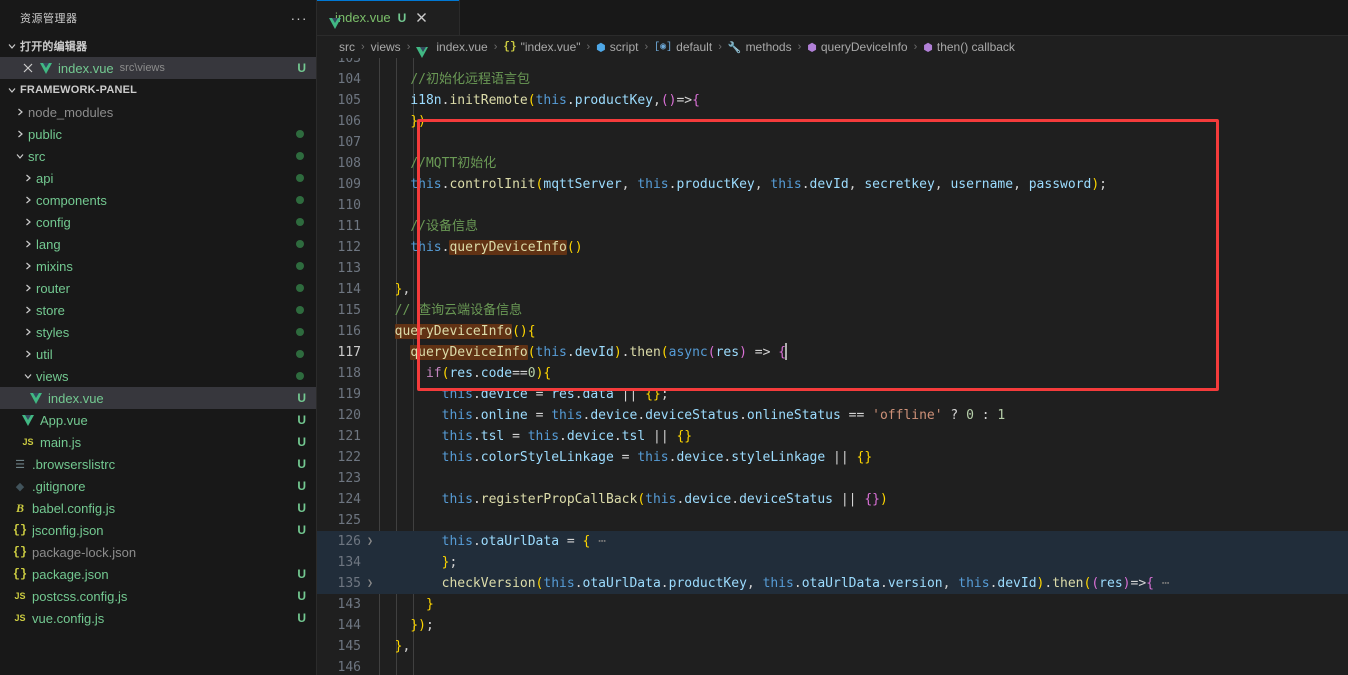  I want to click on code-line-106: 106 }), so click(832, 121).